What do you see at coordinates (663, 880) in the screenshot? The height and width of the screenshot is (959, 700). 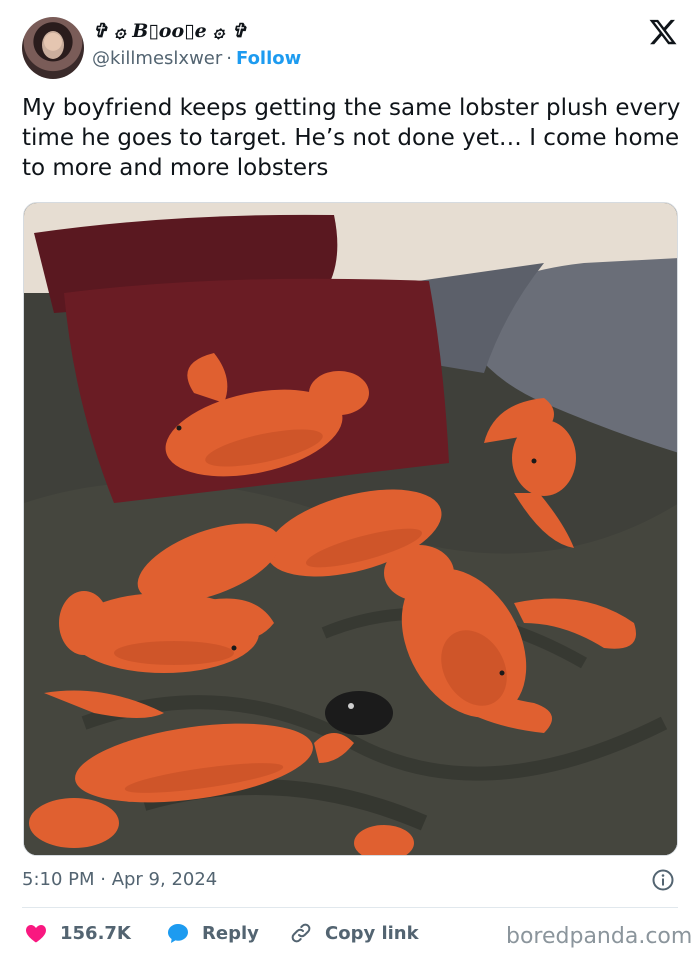 I see `info-icon` at bounding box center [663, 880].